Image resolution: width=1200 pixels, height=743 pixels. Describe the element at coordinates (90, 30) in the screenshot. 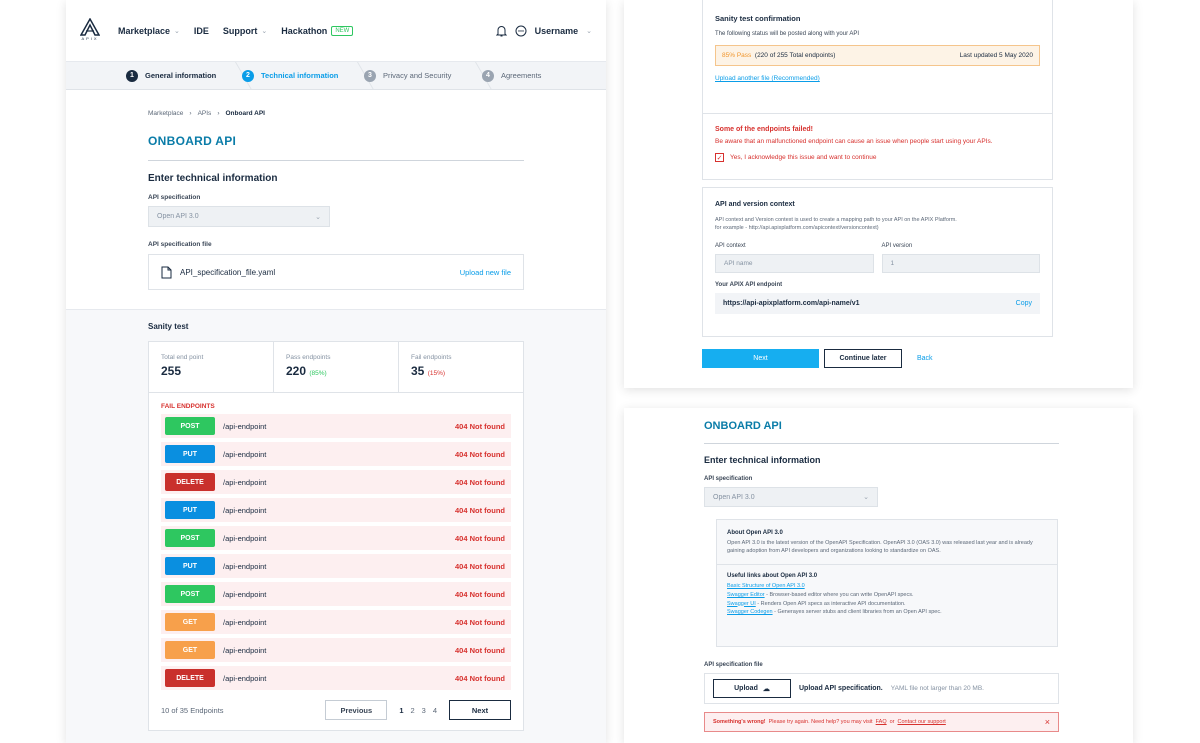

I see `apix-logo: APIX` at that location.